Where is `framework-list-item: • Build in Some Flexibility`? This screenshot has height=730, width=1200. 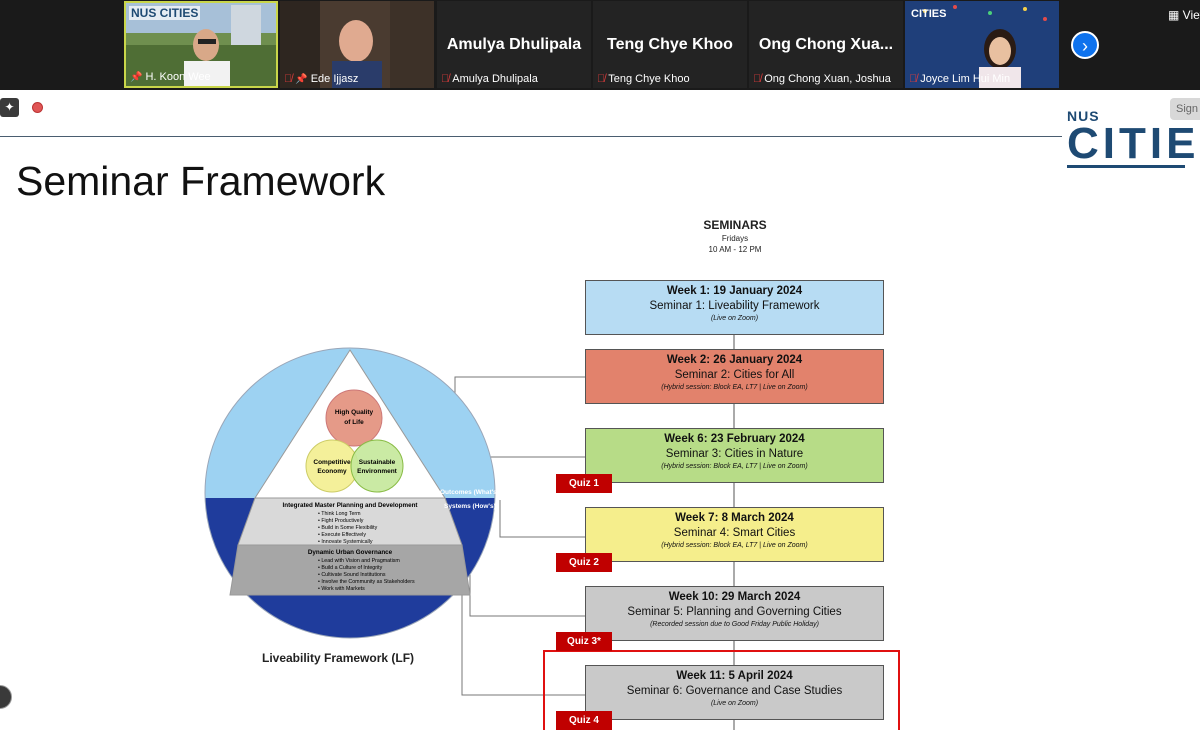
framework-list-item: • Build in Some Flexibility is located at coordinates (348, 528).